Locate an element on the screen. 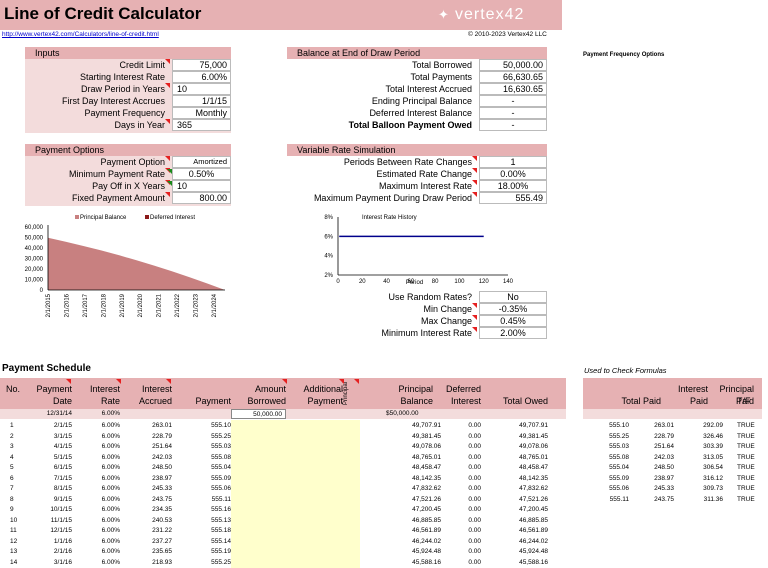 The image size is (768, 568). payment-options-value: 0.50% is located at coordinates (201, 174).